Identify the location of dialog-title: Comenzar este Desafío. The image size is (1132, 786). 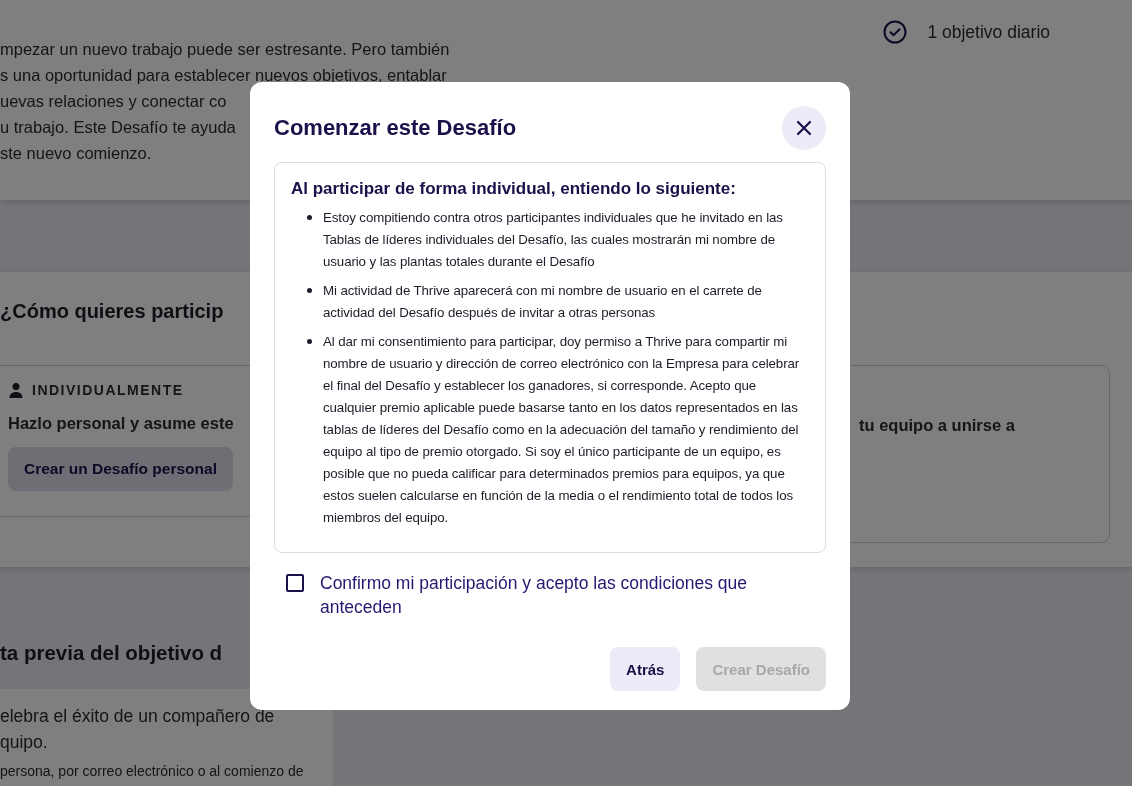
(395, 128).